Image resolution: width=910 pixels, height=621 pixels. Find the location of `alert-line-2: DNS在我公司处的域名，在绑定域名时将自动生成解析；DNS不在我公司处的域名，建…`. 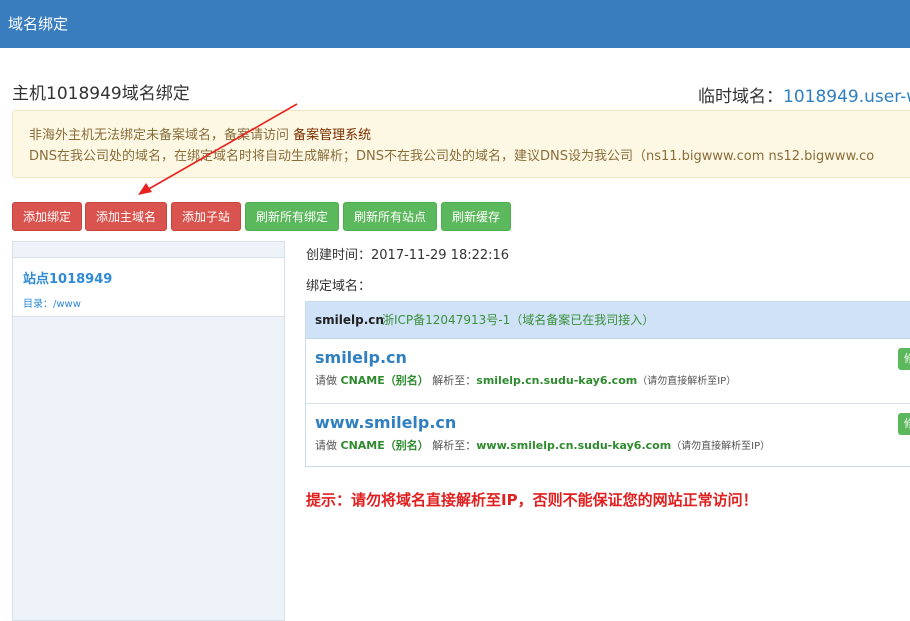

alert-line-2: DNS在我公司处的域名，在绑定域名时将自动生成解析；DNS不在我公司处的域名，建… is located at coordinates (452, 156).